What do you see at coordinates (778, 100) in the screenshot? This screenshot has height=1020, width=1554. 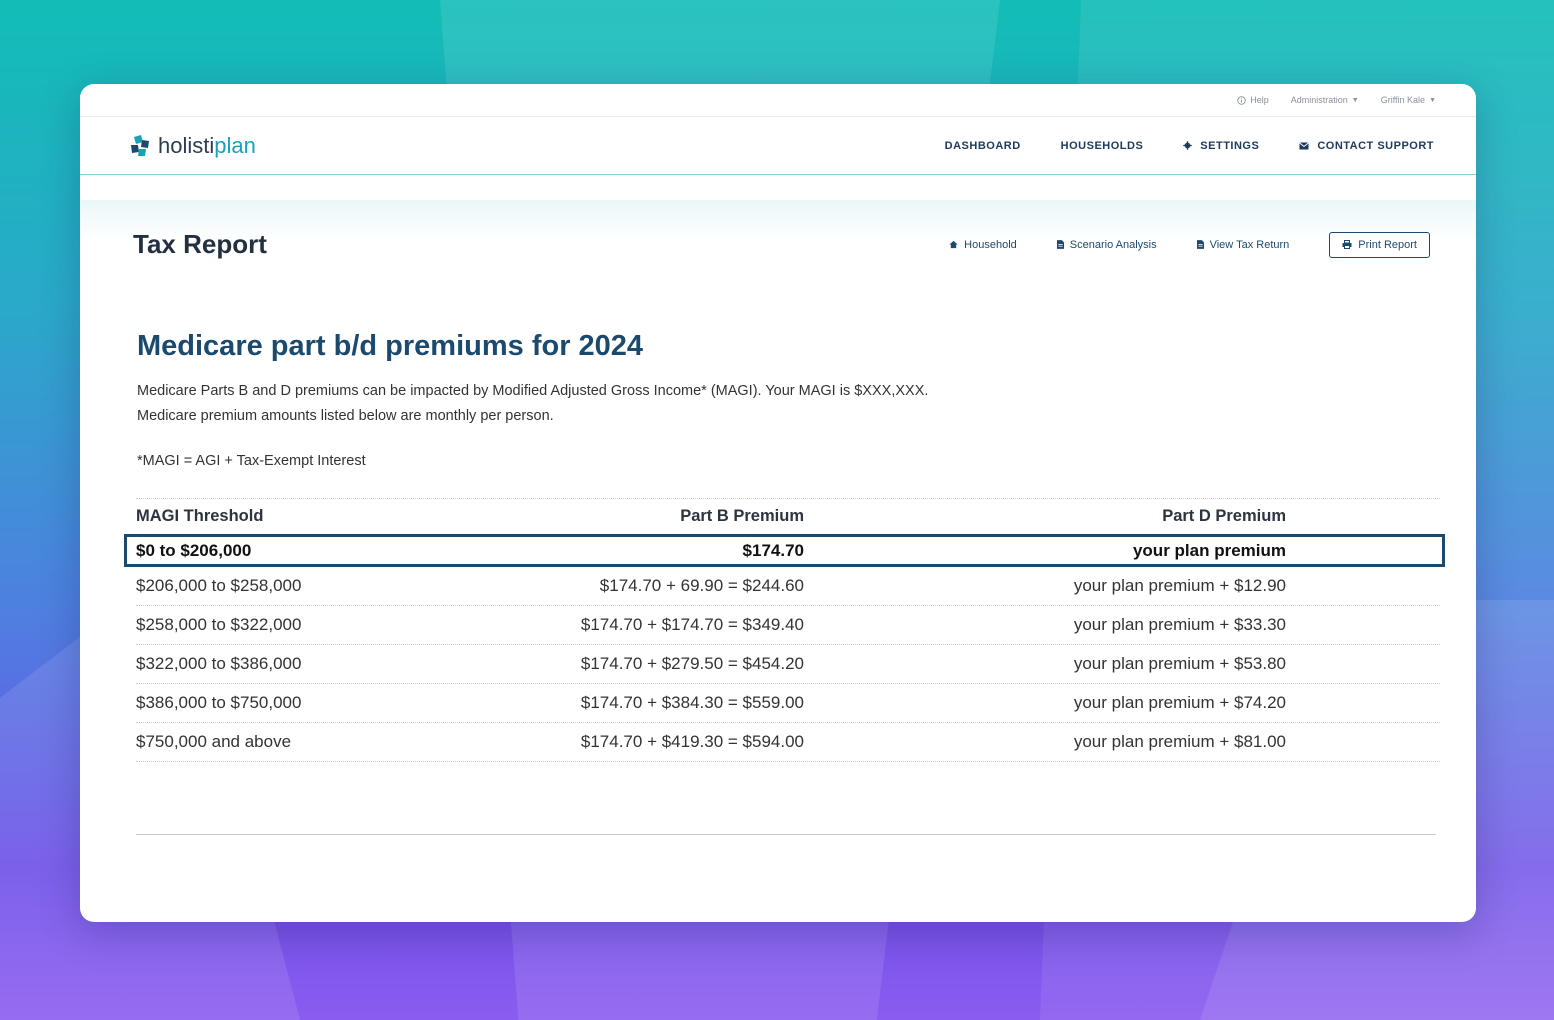 I see `utility-bar: Help Administration ▼ Griffin Kale ▼` at bounding box center [778, 100].